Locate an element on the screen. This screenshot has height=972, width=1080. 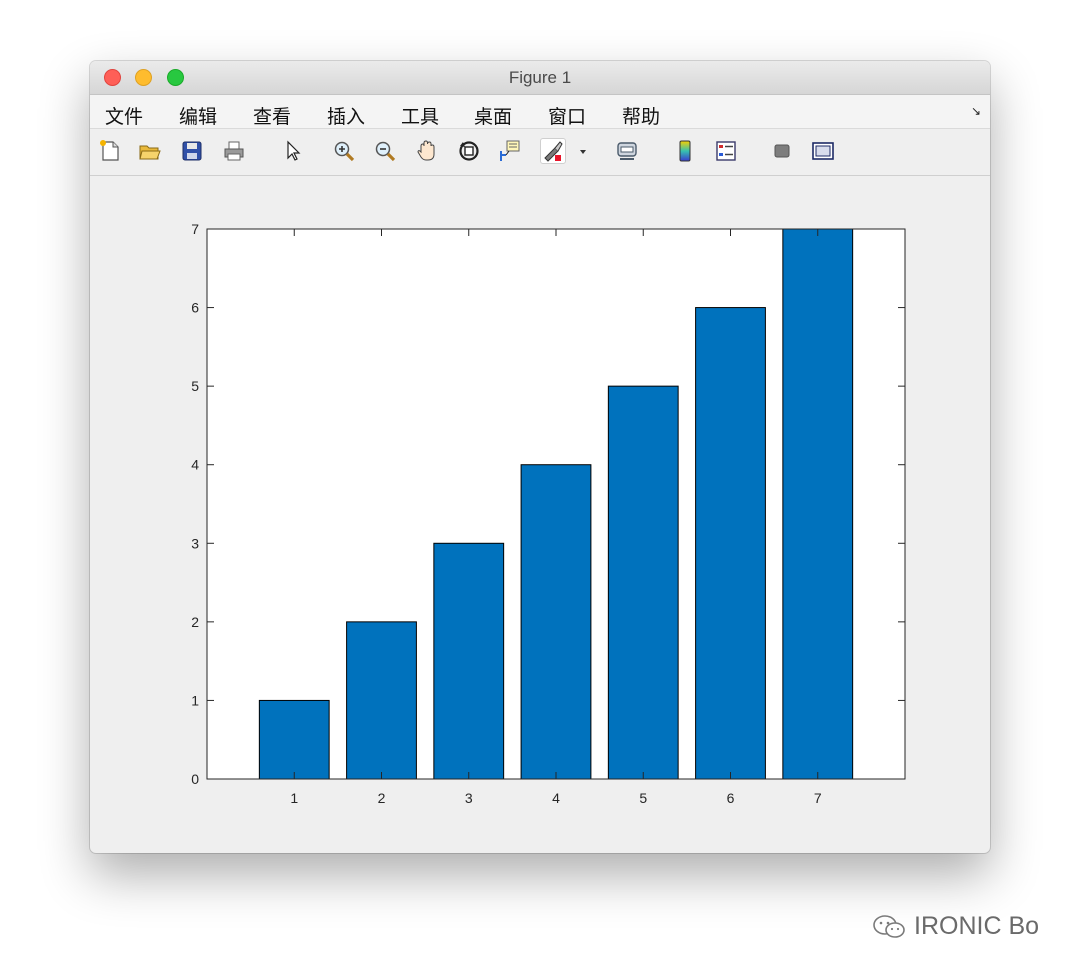
x-tick-label: 1 is located at coordinates (294, 798).